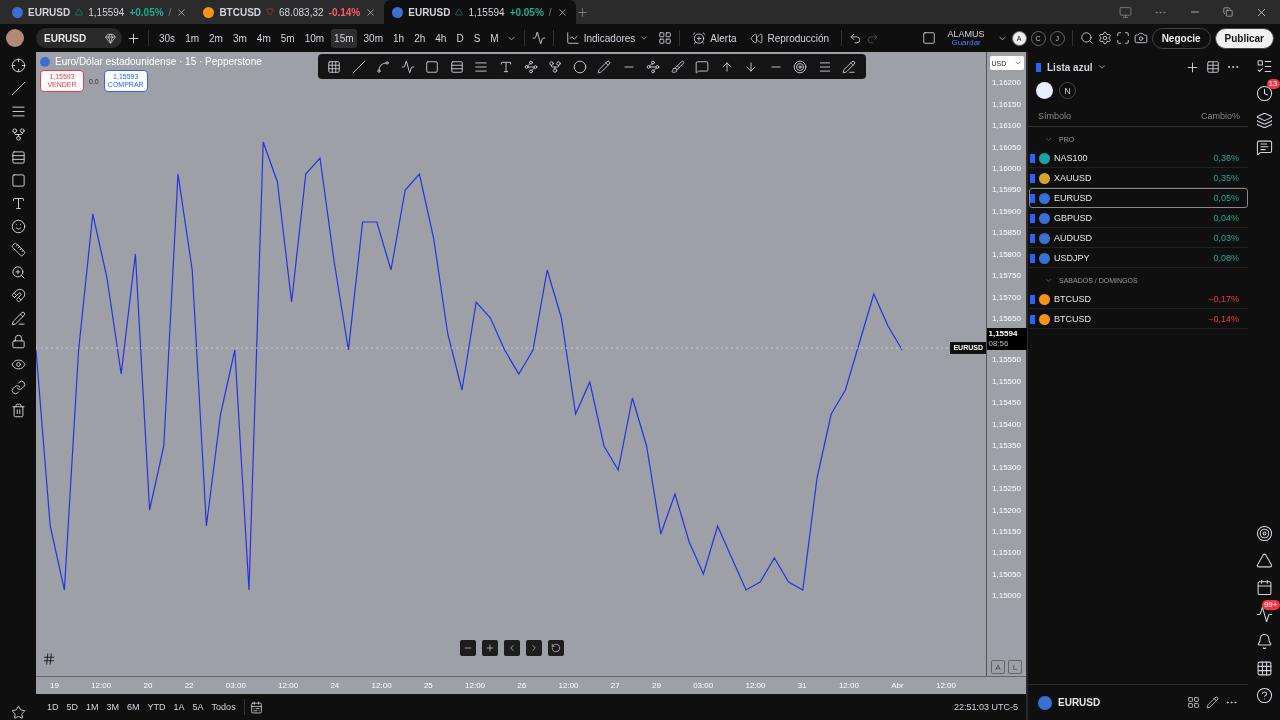  I want to click on interval-button: 2h, so click(420, 38).